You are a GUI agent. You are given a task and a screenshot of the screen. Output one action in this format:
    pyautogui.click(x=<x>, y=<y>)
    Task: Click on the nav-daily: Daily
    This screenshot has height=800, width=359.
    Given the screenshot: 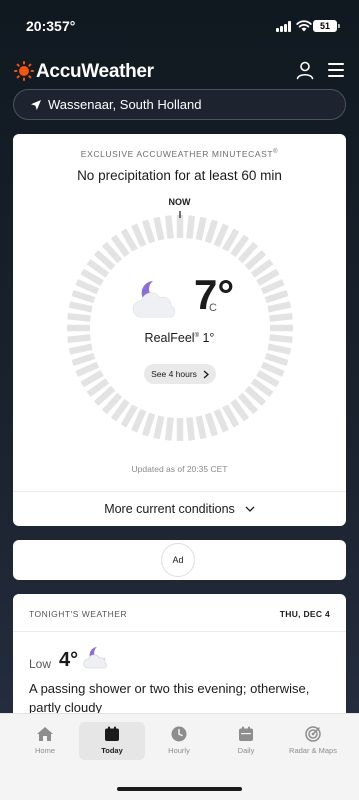 What is the action you would take?
    pyautogui.click(x=246, y=741)
    